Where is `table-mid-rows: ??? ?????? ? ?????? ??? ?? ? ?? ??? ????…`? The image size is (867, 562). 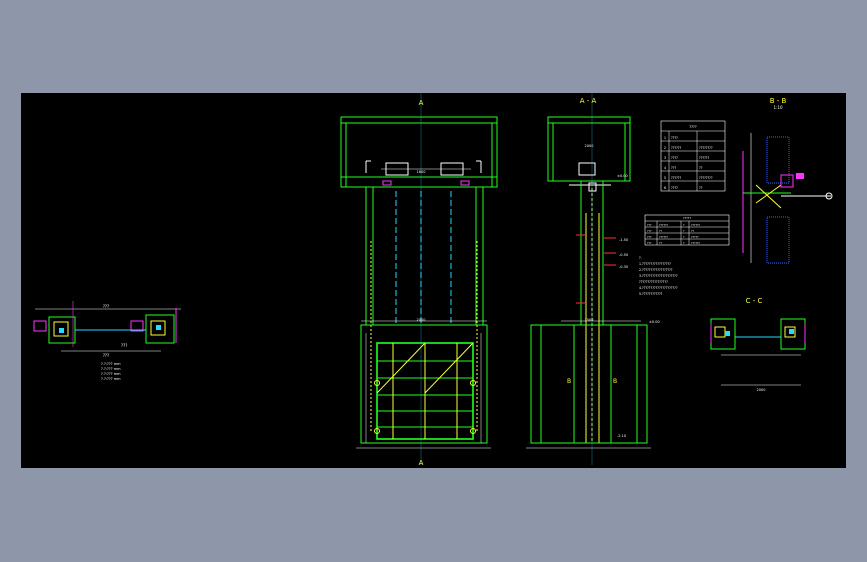
table-mid-rows: ??? ?????? ? ?????? ??? ?? ? ?? ??? ????… is located at coordinates (673, 234).